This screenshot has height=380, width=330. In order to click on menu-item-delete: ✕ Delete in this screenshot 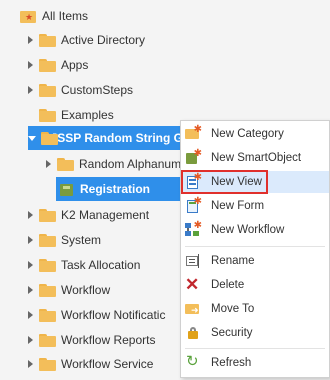, I will do `click(255, 285)`.